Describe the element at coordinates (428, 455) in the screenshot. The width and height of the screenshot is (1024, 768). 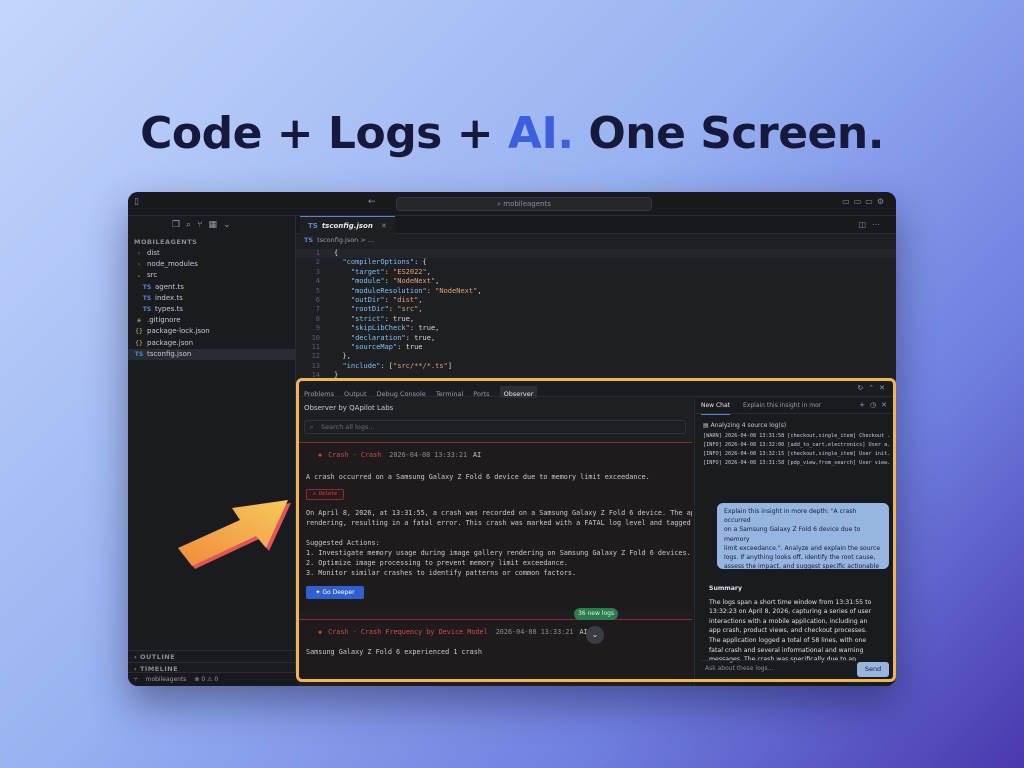
I see `card-timestamp: 2026-04-08 13:33:21` at that location.